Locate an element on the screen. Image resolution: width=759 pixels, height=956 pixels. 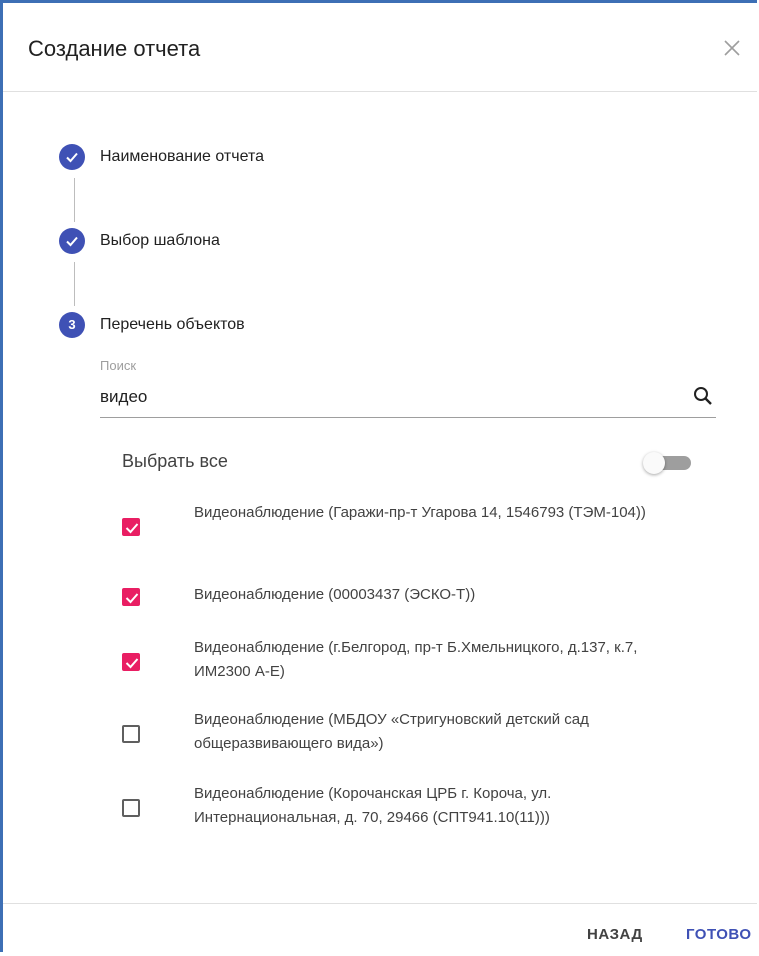
step-number: 3 is located at coordinates (72, 324).